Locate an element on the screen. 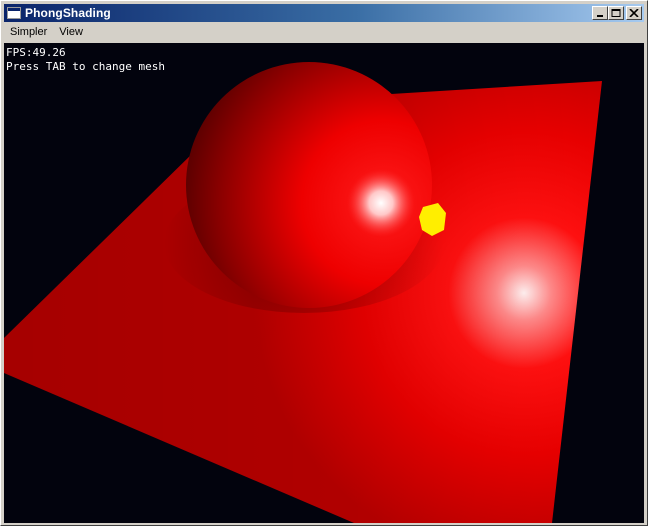 The width and height of the screenshot is (648, 526). fps-counter: FPS:49.26 is located at coordinates (36, 52).